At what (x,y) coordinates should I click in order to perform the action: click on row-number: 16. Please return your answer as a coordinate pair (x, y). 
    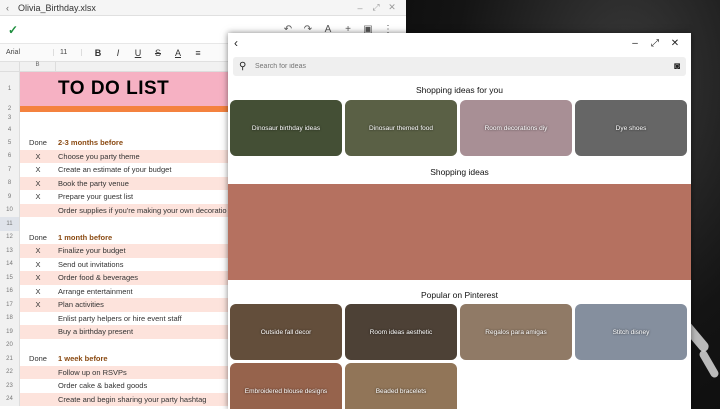
    Looking at the image, I should click on (10, 291).